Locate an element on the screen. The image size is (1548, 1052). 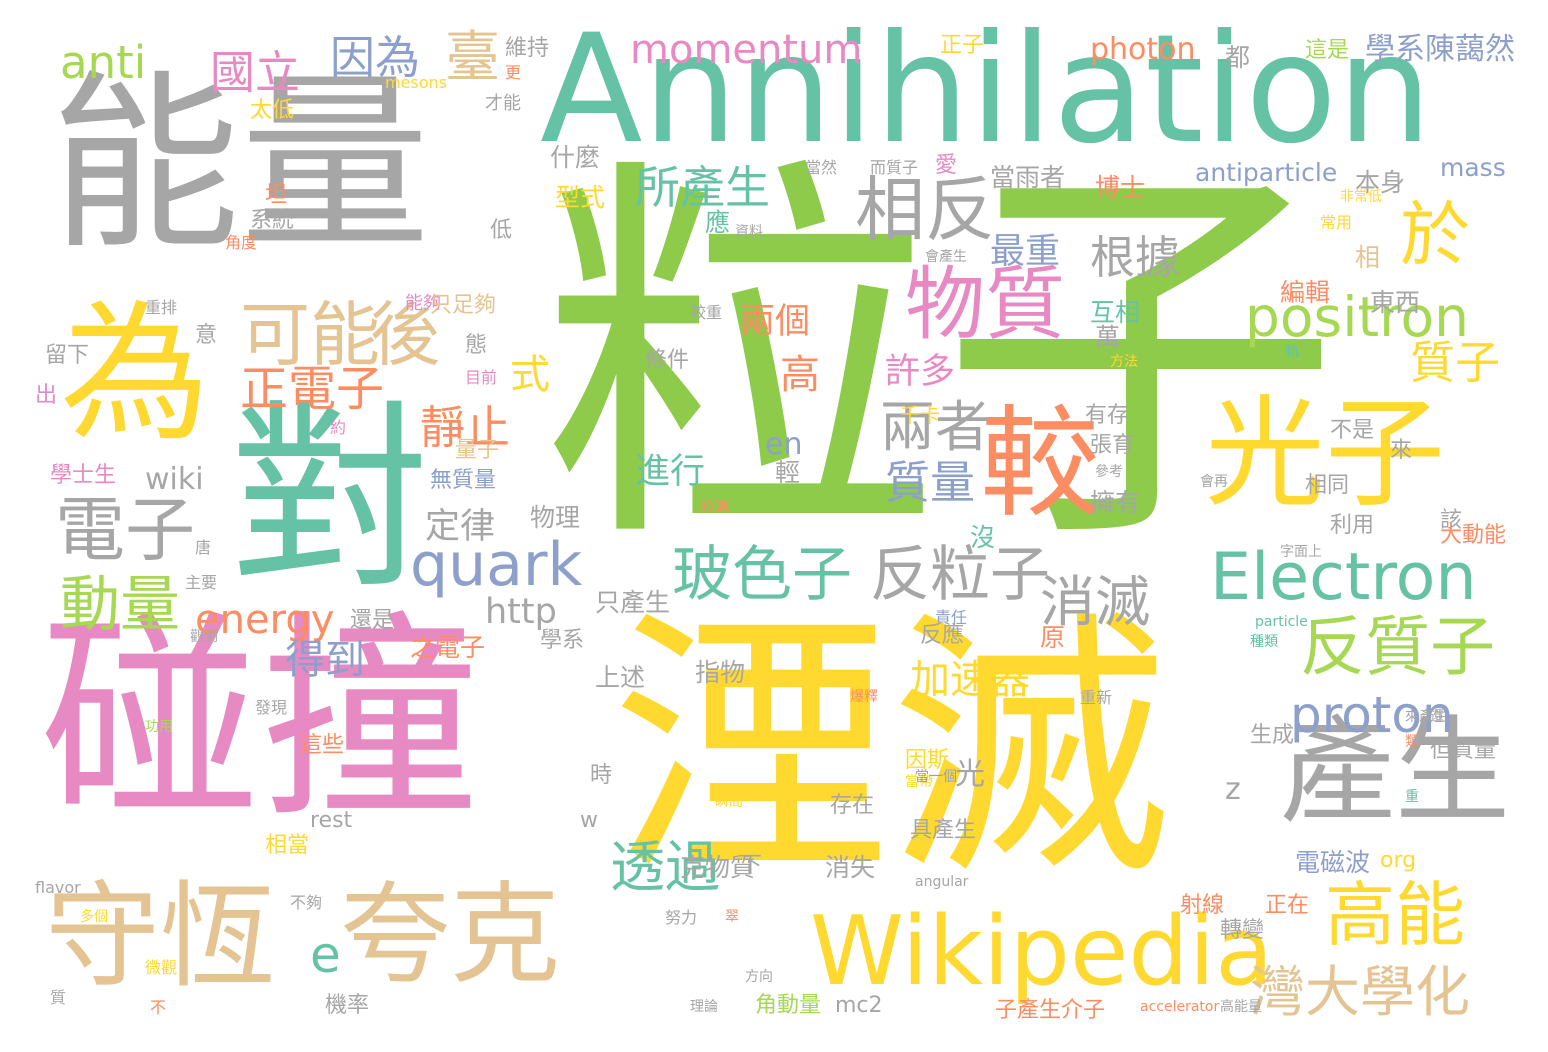
word: 當一個 is located at coordinates (936, 777).